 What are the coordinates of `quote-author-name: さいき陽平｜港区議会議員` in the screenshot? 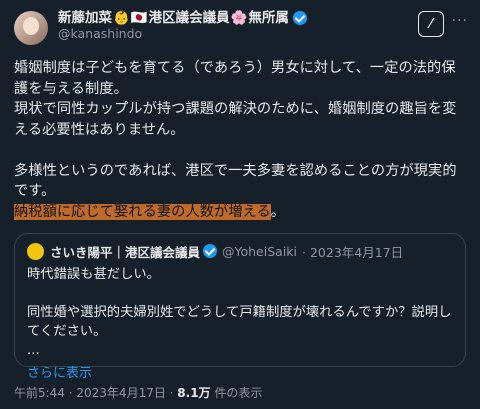 It's located at (125, 252).